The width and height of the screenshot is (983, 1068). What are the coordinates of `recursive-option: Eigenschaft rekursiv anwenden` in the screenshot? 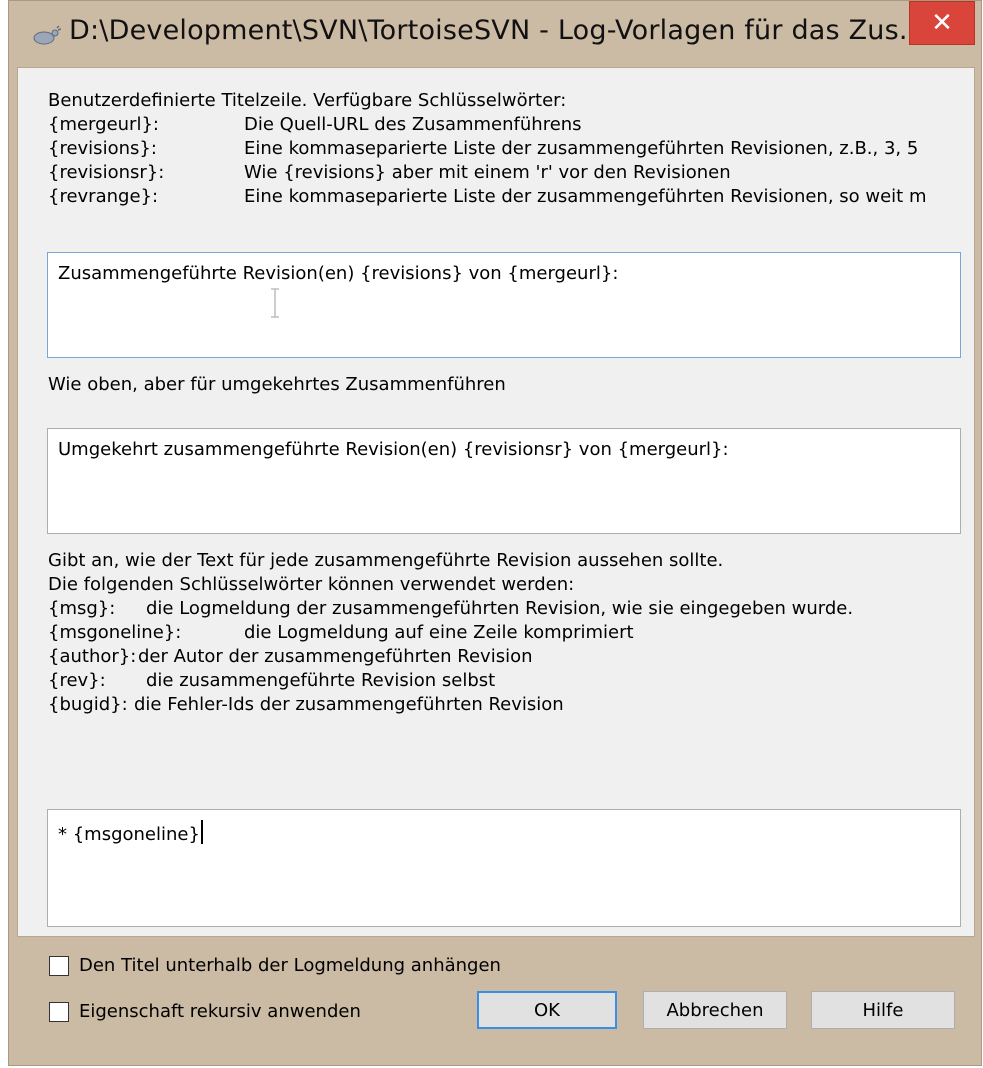 It's located at (205, 1011).